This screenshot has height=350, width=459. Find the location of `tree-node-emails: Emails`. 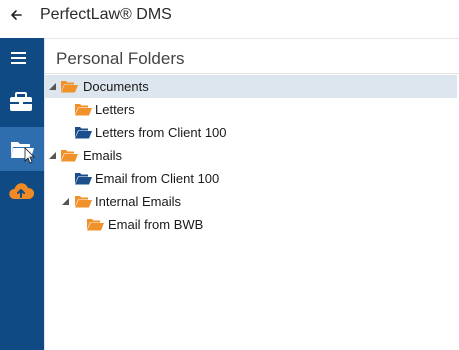

tree-node-emails: Emails is located at coordinates (251, 155).